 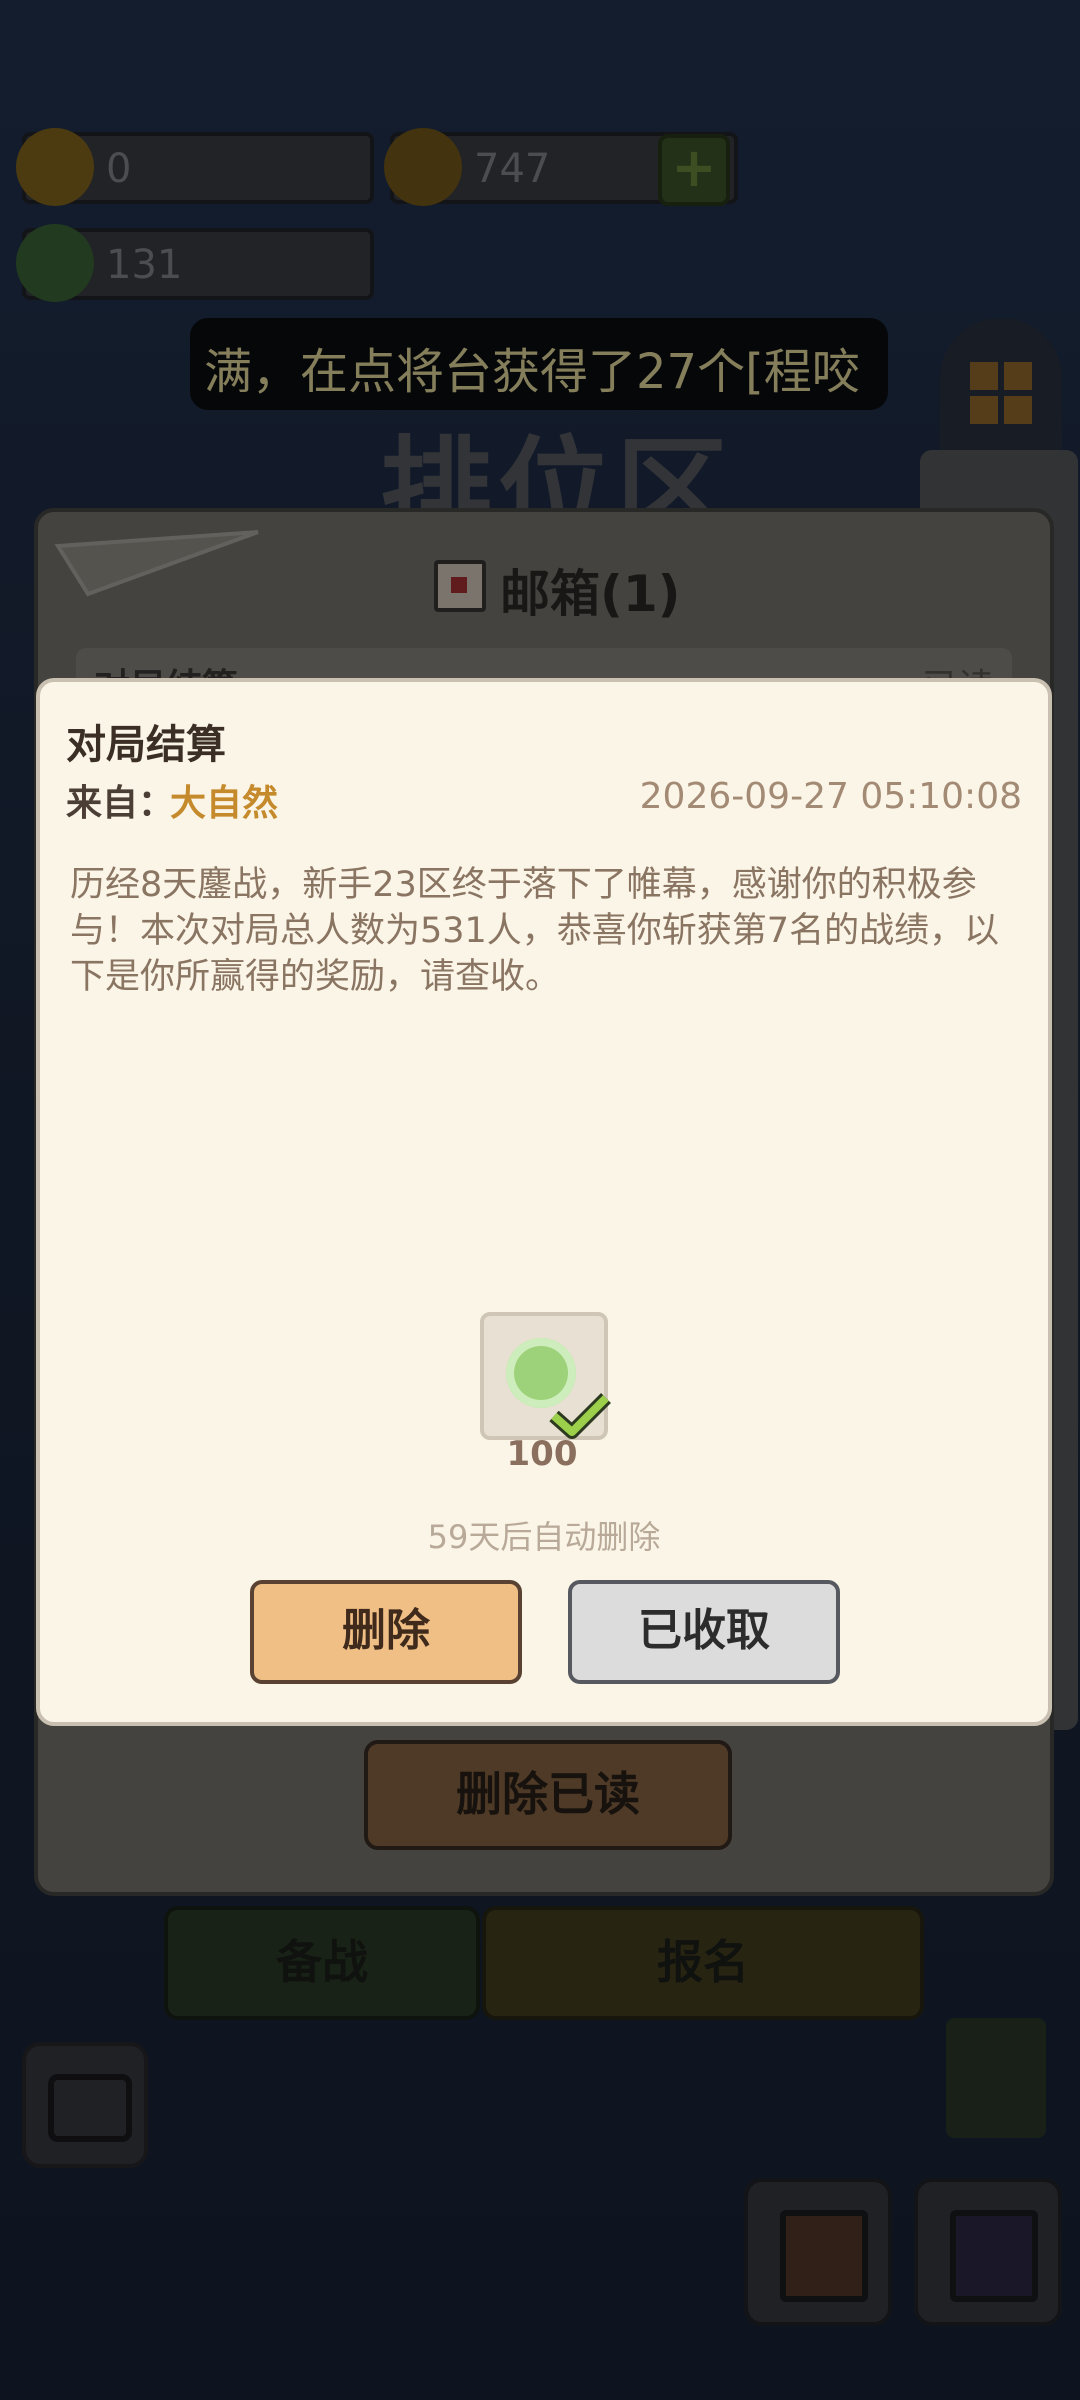 What do you see at coordinates (590, 594) in the screenshot?
I see `mailbox-title: 邮箱(1)` at bounding box center [590, 594].